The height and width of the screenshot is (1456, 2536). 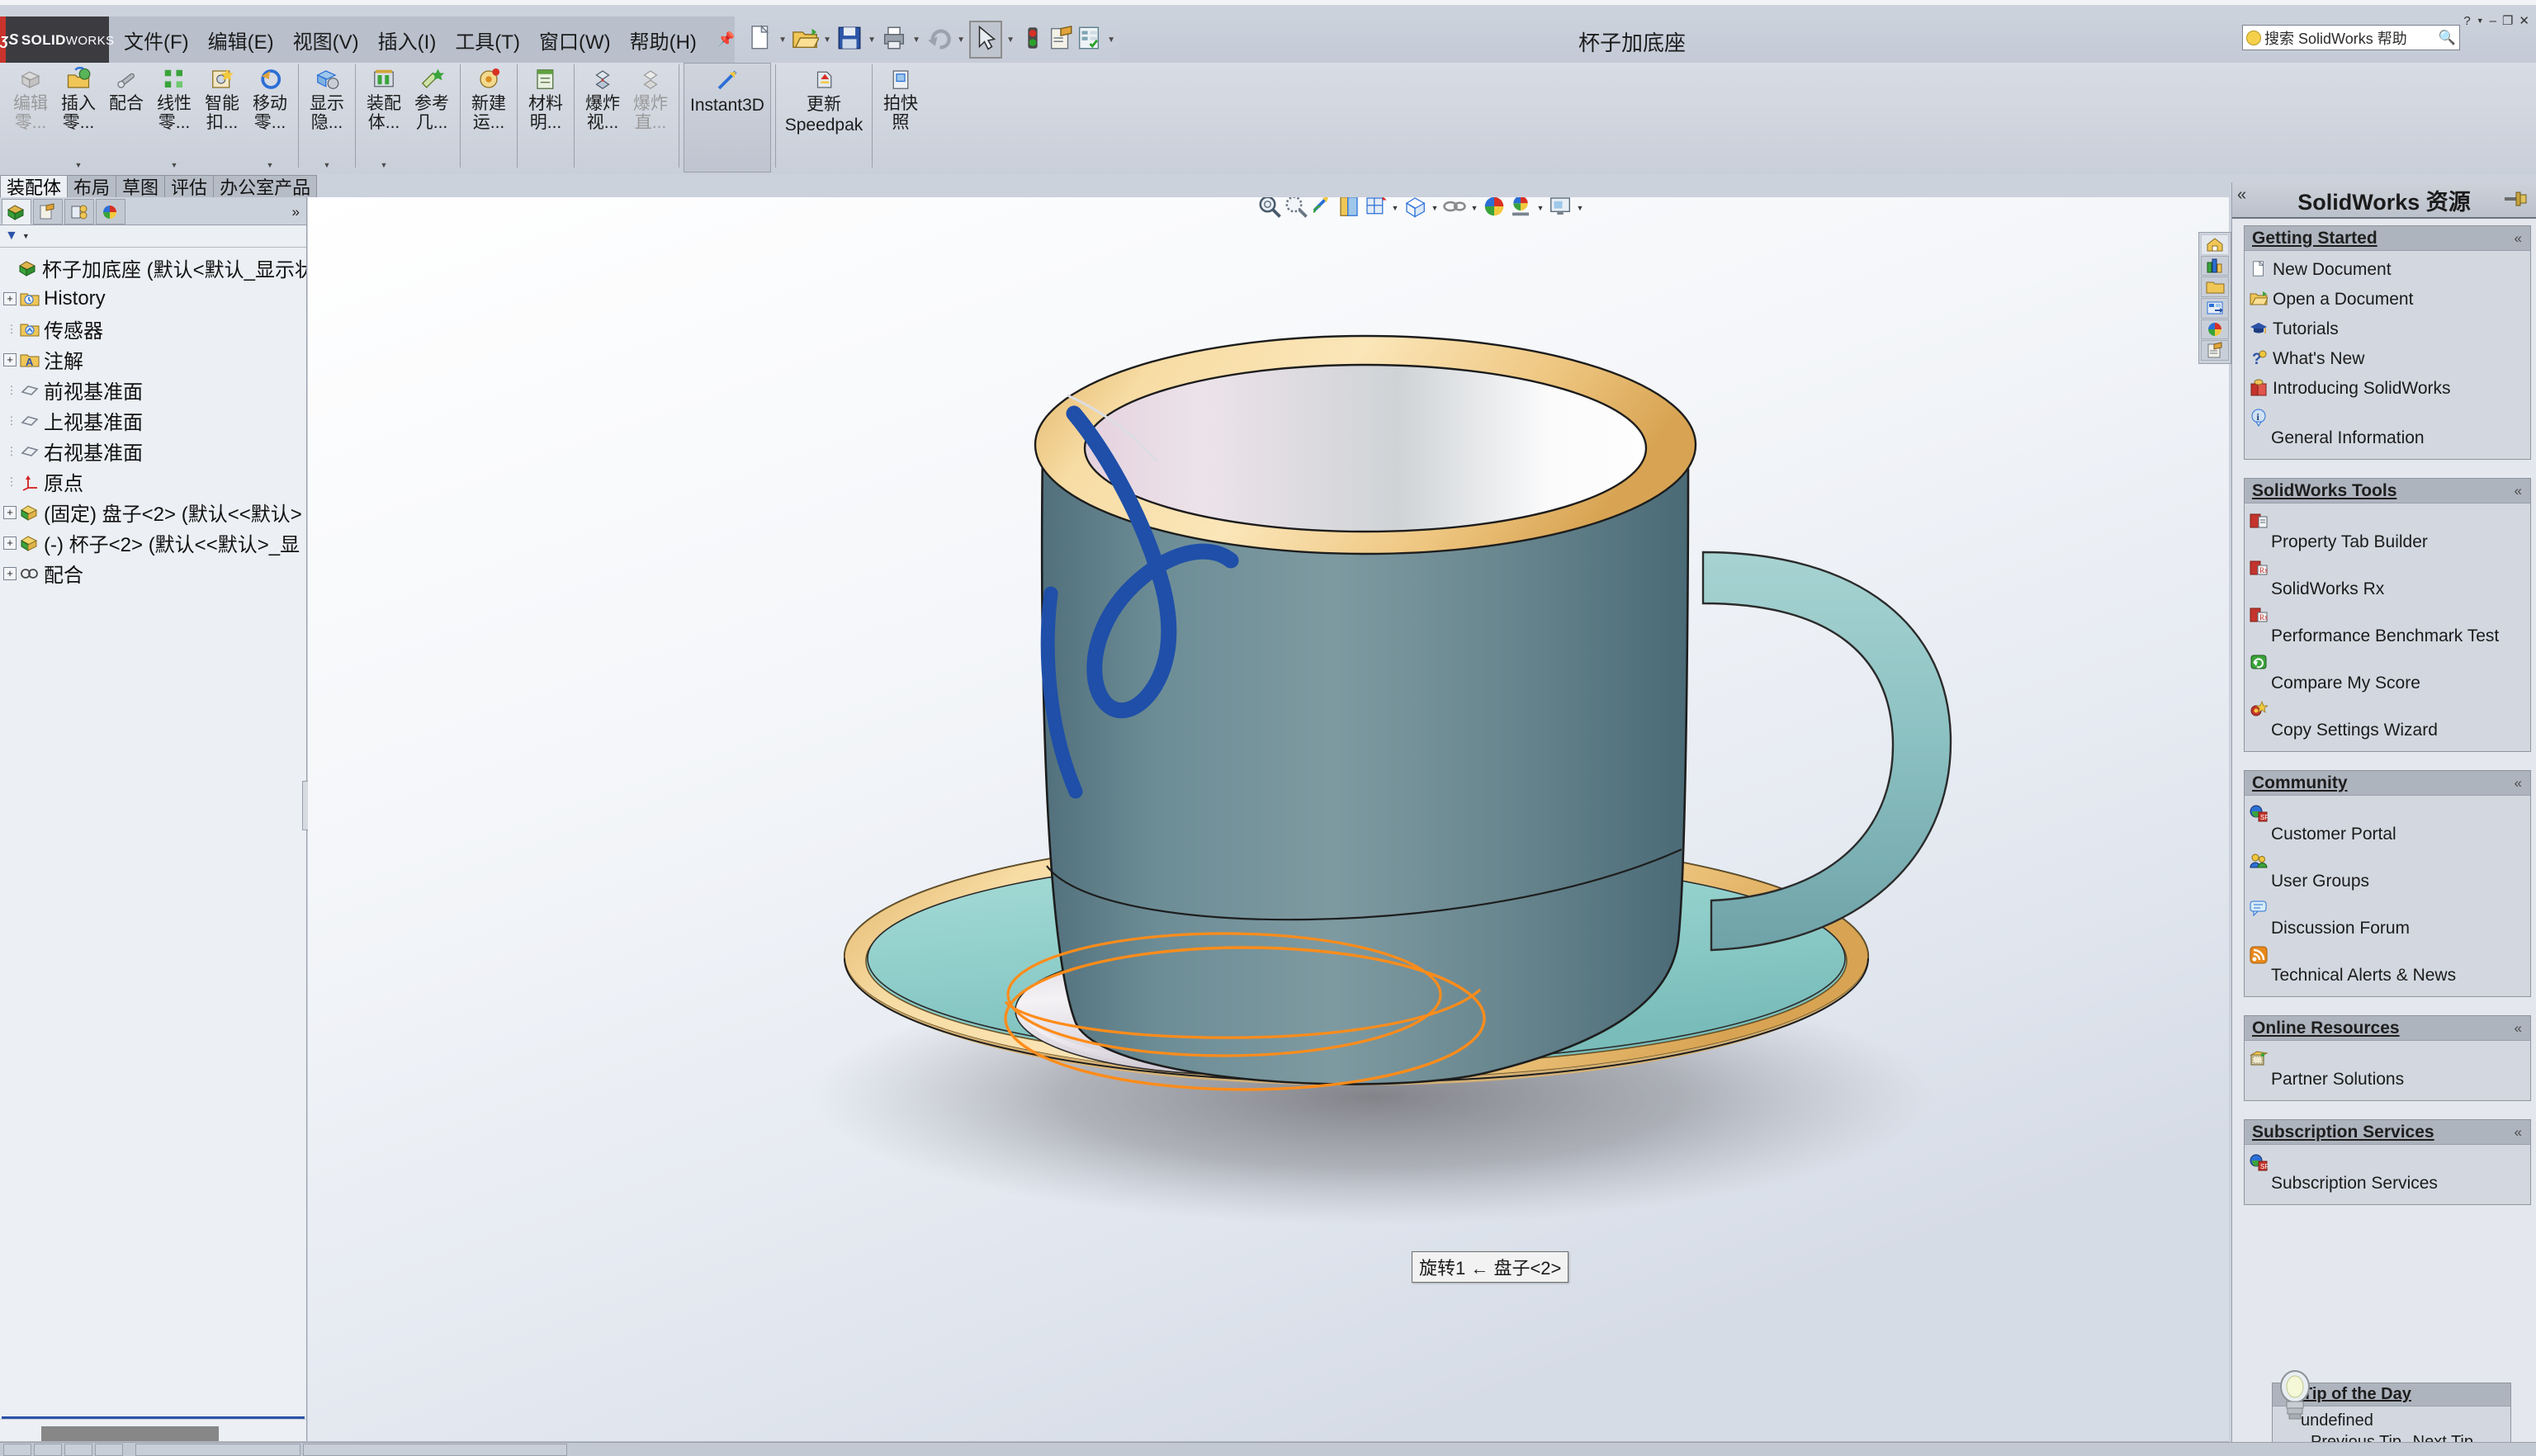 What do you see at coordinates (575, 40) in the screenshot?
I see `menu-item-5: 窗口(W)` at bounding box center [575, 40].